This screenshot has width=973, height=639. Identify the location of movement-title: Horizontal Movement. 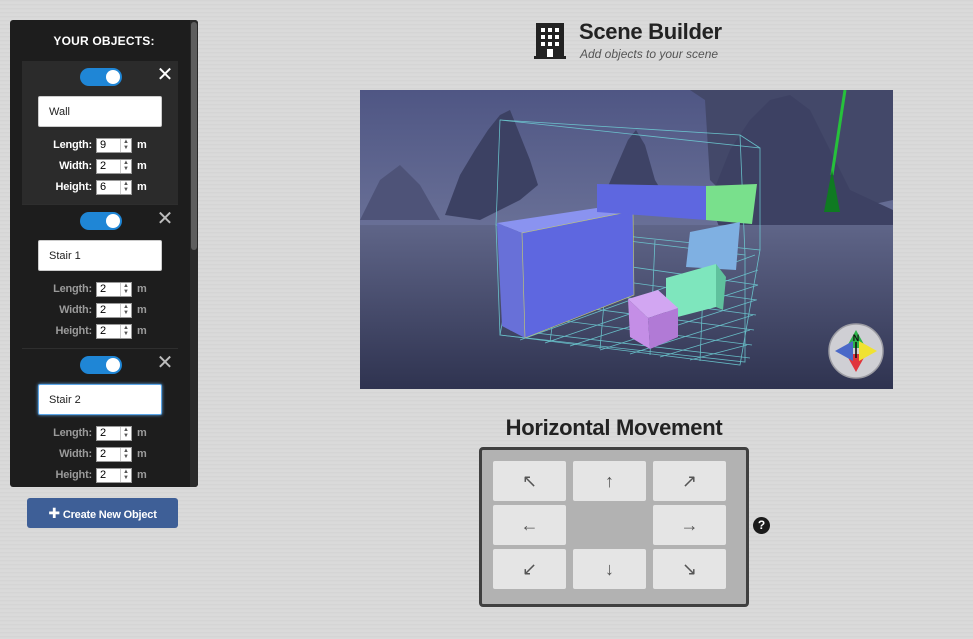
(614, 427).